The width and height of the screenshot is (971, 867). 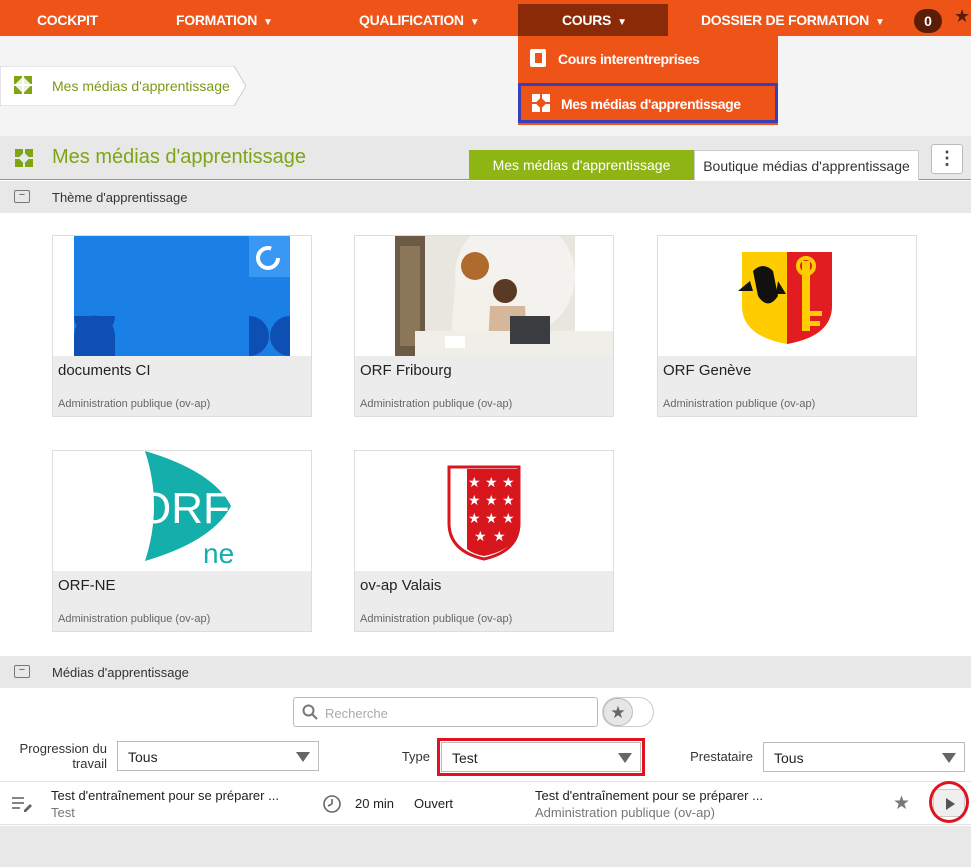 What do you see at coordinates (218, 553) in the screenshot?
I see `logo-ne-text: ne` at bounding box center [218, 553].